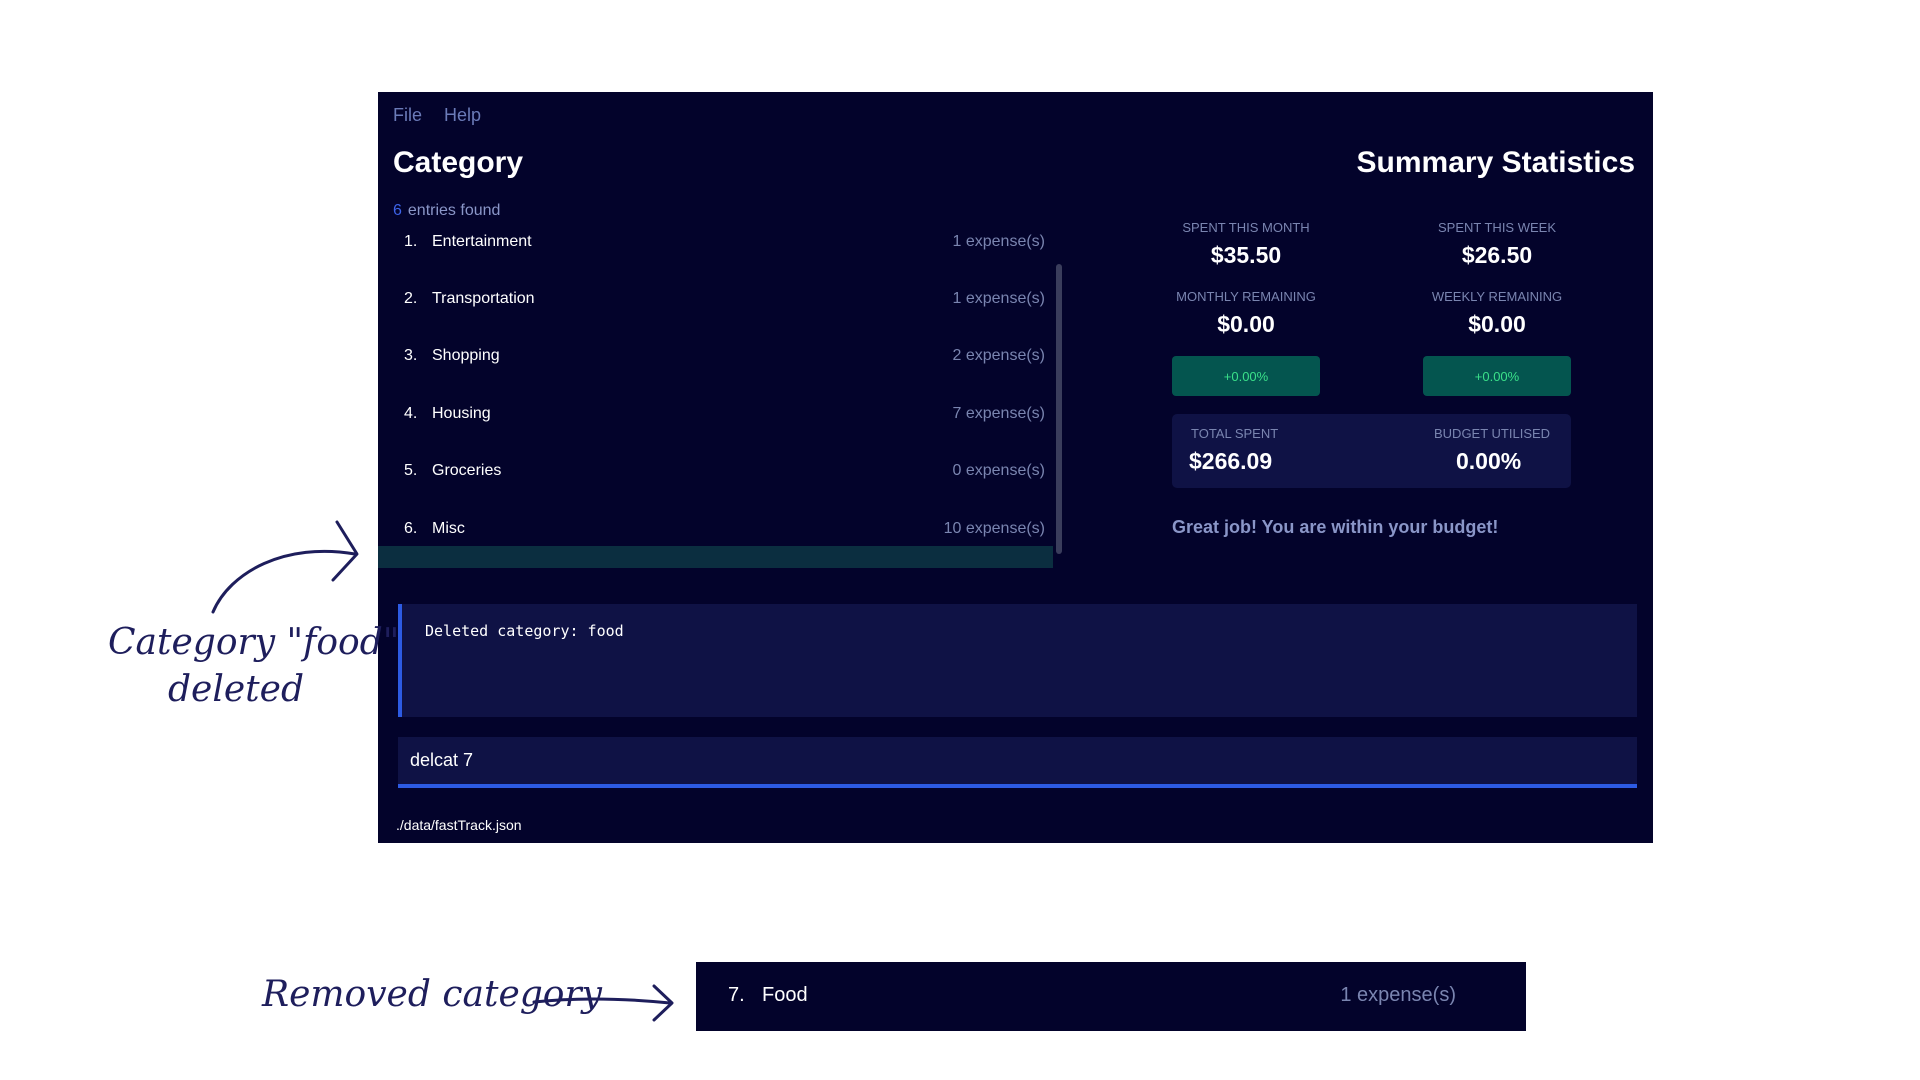  I want to click on list-item-index: 1., so click(411, 241).